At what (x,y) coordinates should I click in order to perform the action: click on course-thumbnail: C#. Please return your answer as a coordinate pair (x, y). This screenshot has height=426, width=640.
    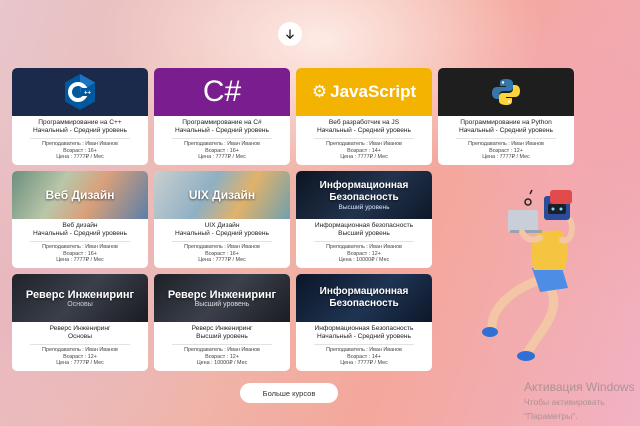
    Looking at the image, I should click on (222, 92).